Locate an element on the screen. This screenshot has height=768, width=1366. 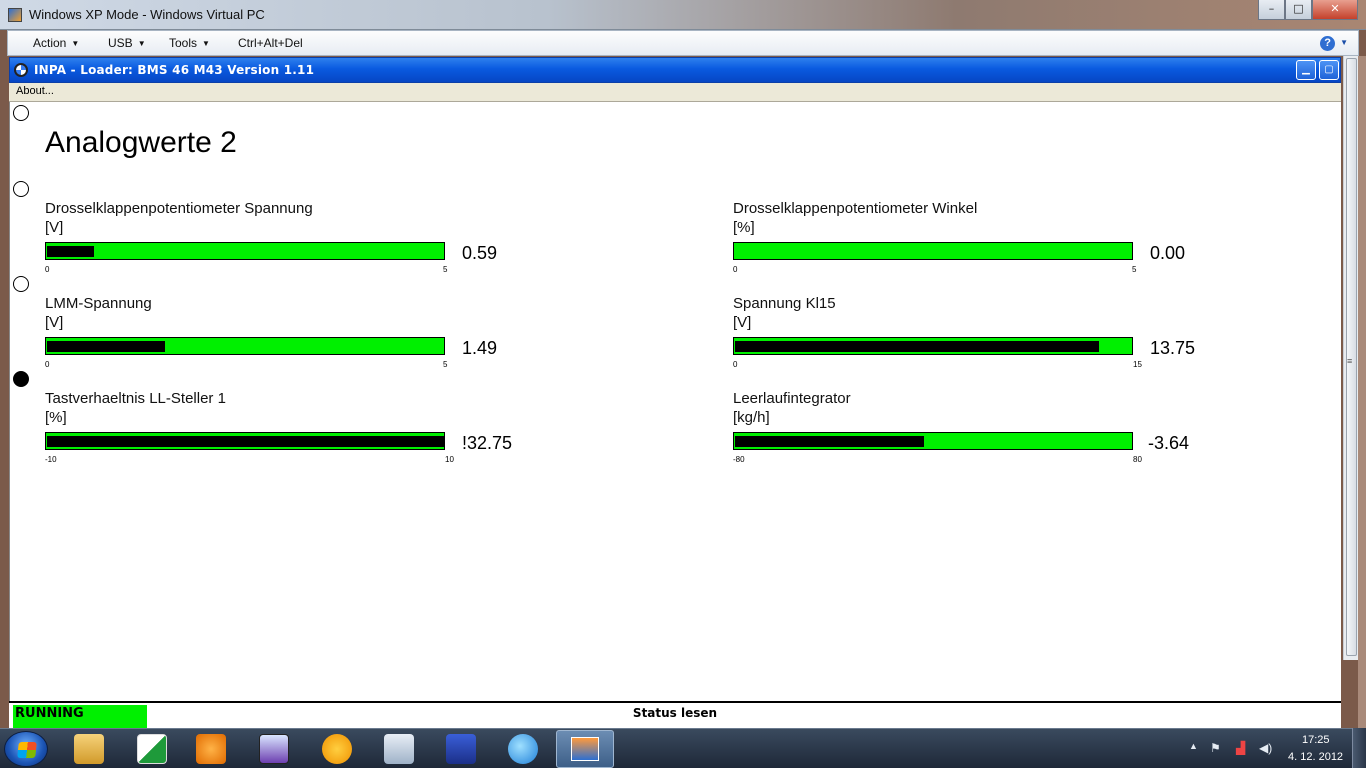
virtual-pc-taskbar-icon is located at coordinates (585, 749).